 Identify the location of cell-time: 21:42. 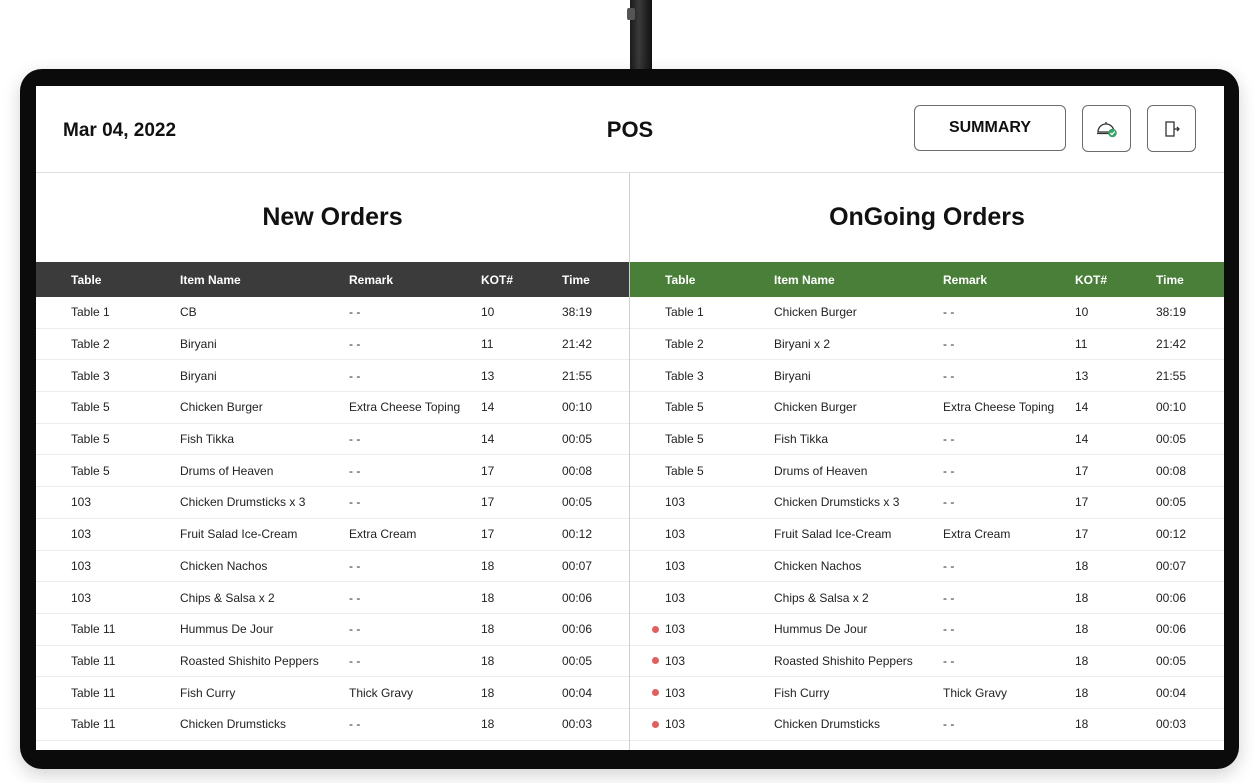
(1171, 344).